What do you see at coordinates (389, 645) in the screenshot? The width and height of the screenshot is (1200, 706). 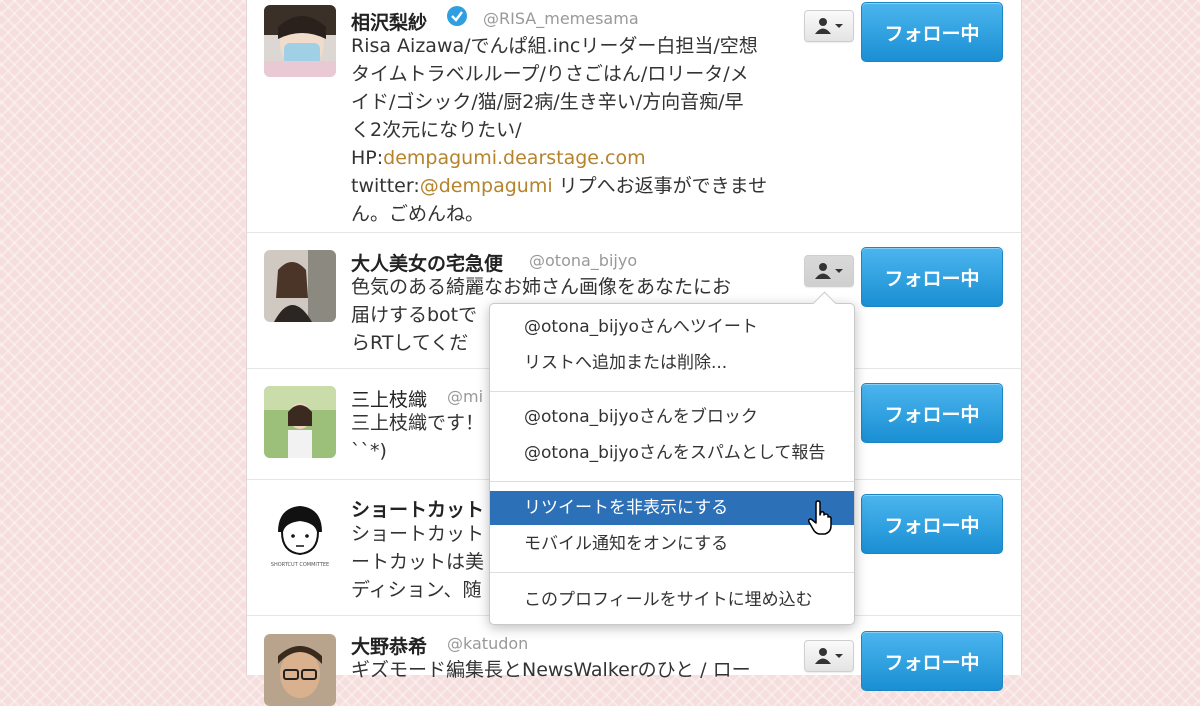 I see `user-name: 大野恭希` at bounding box center [389, 645].